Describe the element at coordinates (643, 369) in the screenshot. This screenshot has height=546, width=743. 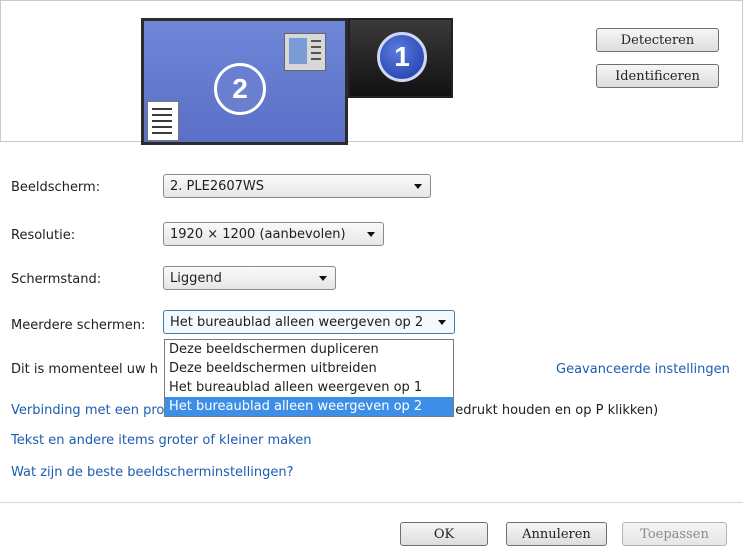
I see `advanced-settings-link: Geavanceerde instellingen` at that location.